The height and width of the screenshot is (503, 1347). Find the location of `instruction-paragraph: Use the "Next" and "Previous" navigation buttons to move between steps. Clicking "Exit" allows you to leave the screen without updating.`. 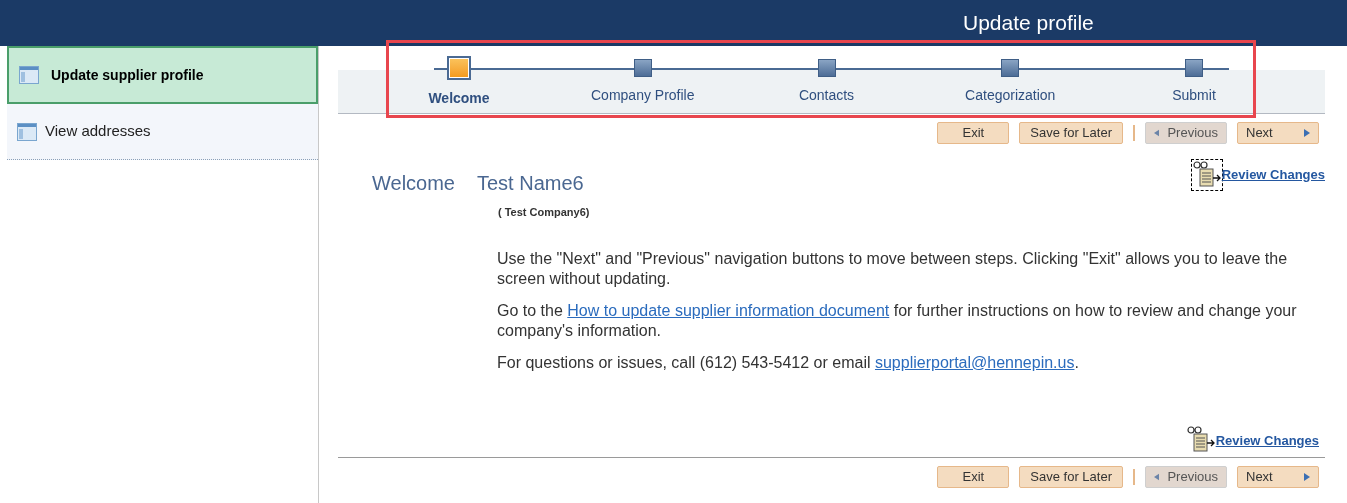

instruction-paragraph: Use the "Next" and "Previous" navigation buttons to move between steps. Clicking "Exit" allows you to leave the screen without updating. is located at coordinates (893, 268).